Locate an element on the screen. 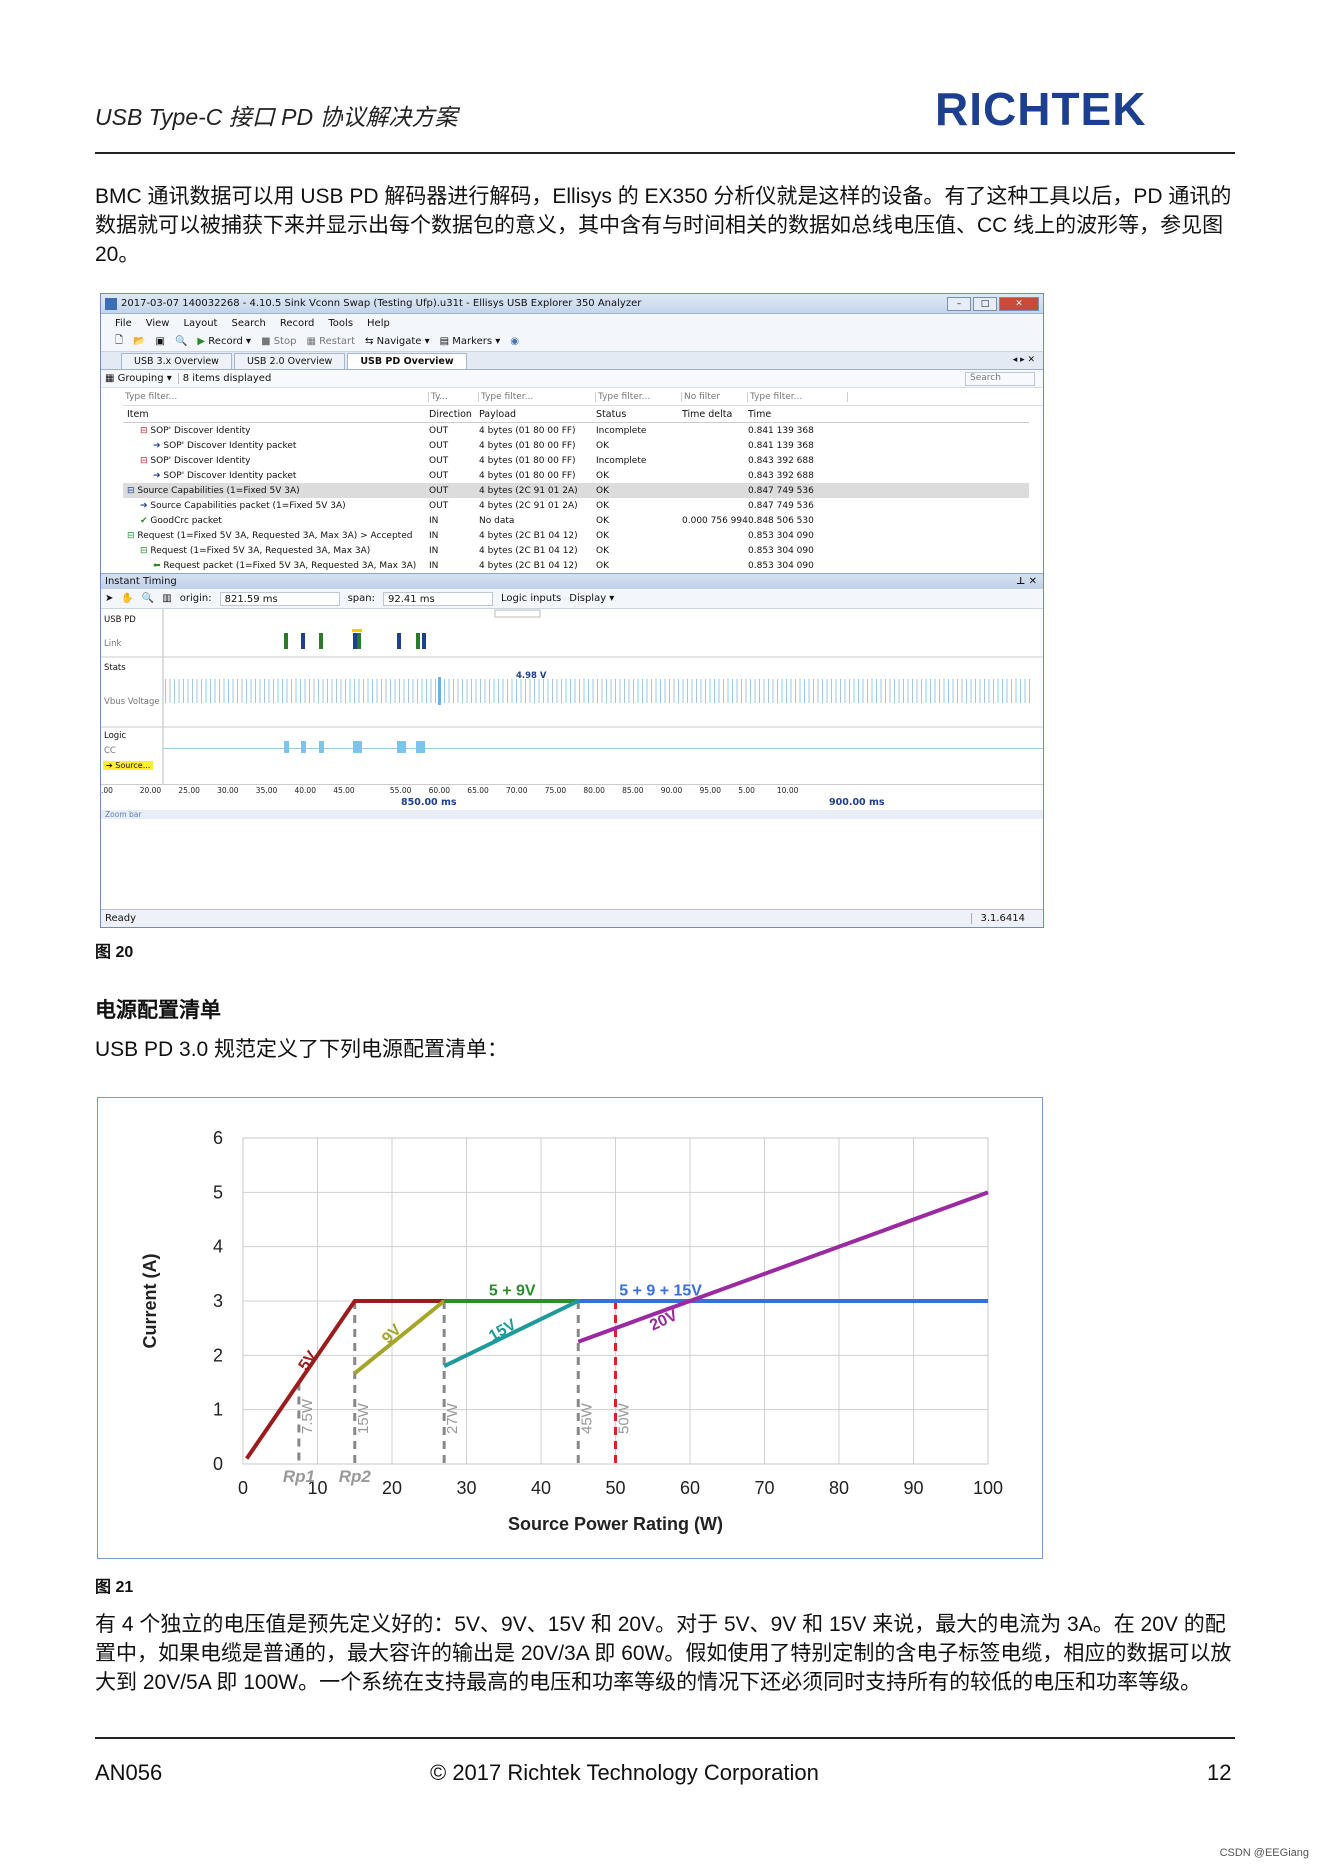  menu-file: File is located at coordinates (123, 323).